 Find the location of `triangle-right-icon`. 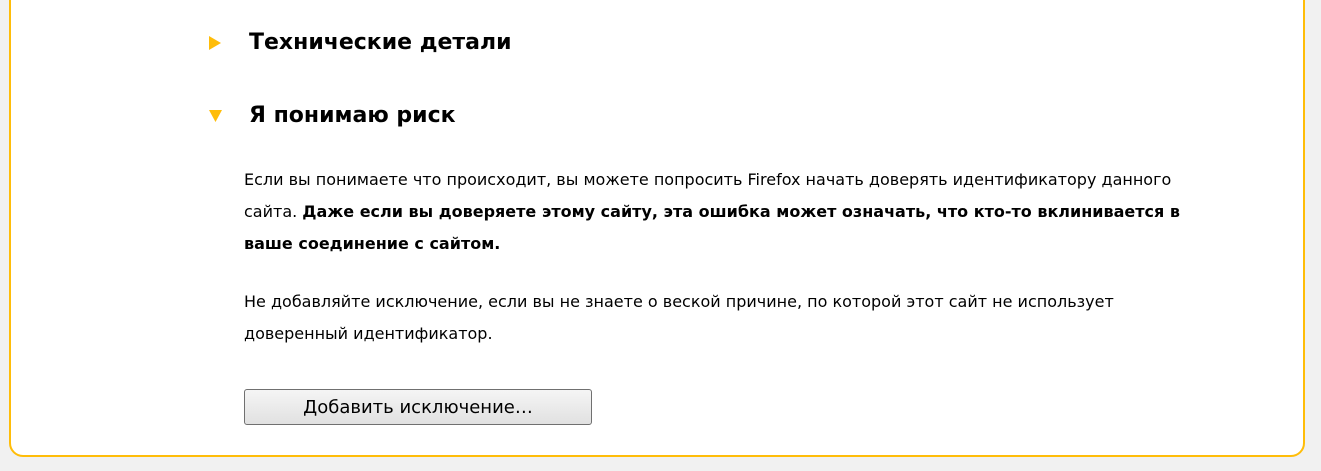

triangle-right-icon is located at coordinates (220, 42).